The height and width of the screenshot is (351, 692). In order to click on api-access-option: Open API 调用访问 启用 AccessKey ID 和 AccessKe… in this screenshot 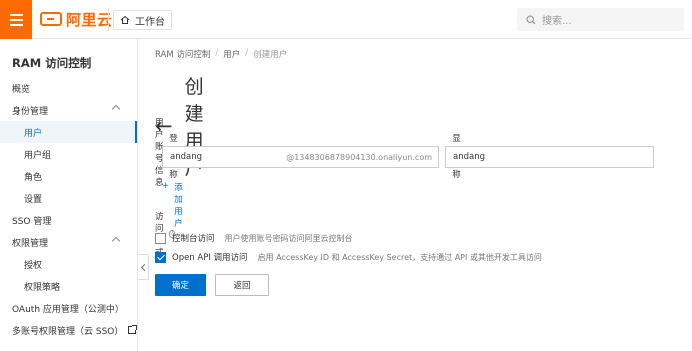, I will do `click(348, 257)`.